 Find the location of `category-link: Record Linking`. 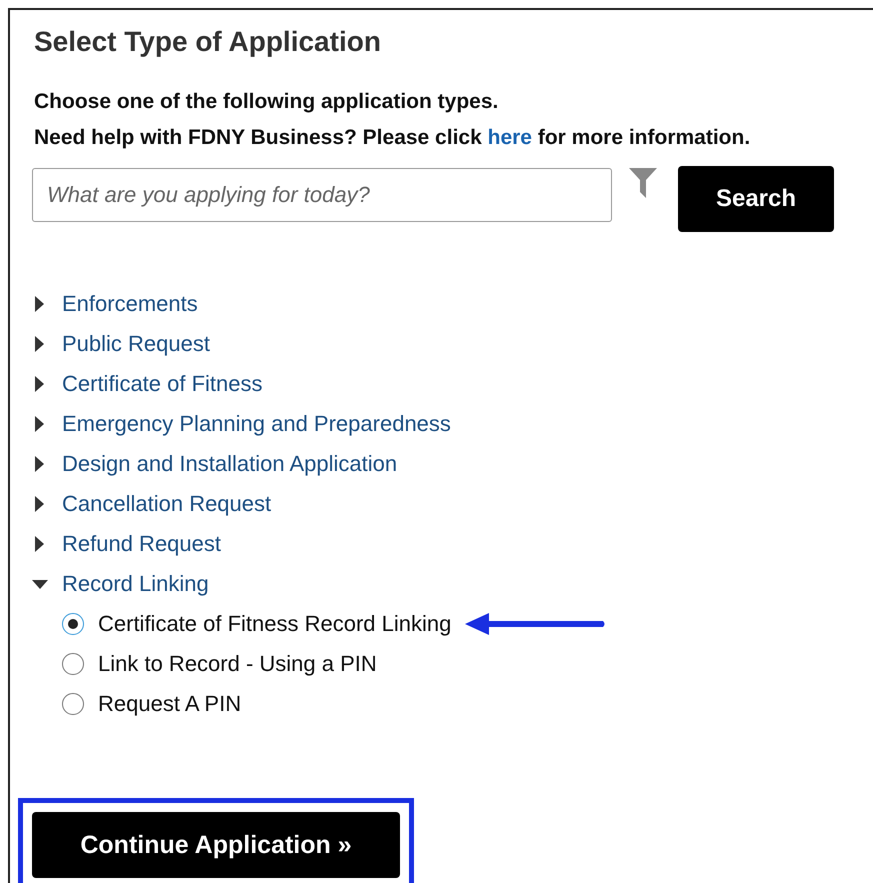

category-link: Record Linking is located at coordinates (135, 584).